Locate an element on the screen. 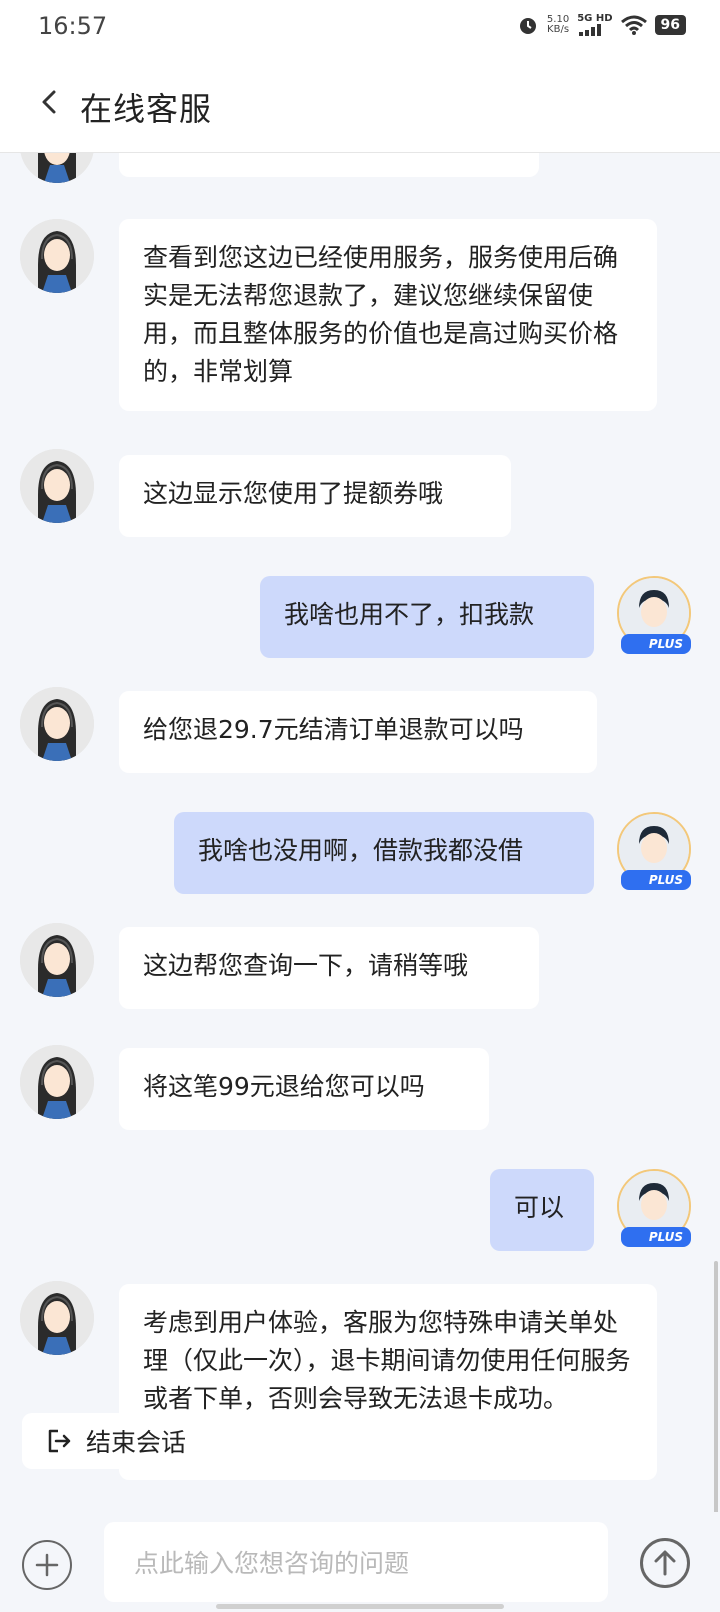 The height and width of the screenshot is (1612, 720). wifi-icon is located at coordinates (633, 25).